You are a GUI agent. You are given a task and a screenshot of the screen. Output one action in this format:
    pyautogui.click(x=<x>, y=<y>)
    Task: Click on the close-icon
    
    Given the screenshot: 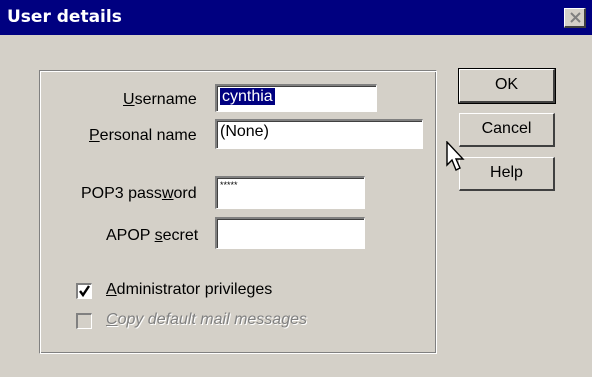 What is the action you would take?
    pyautogui.click(x=575, y=17)
    